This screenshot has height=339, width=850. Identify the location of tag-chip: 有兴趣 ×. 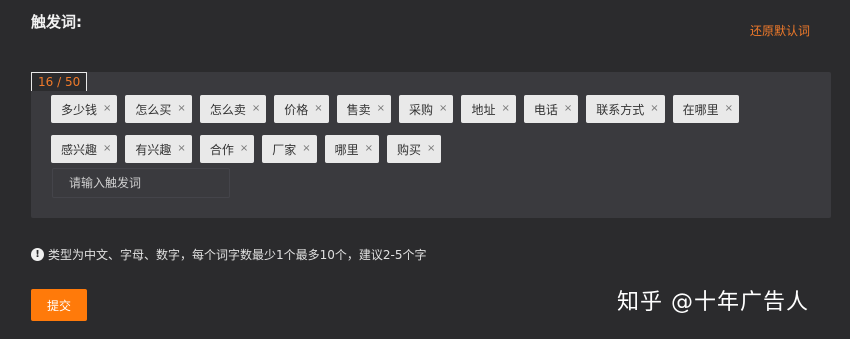
(158, 149).